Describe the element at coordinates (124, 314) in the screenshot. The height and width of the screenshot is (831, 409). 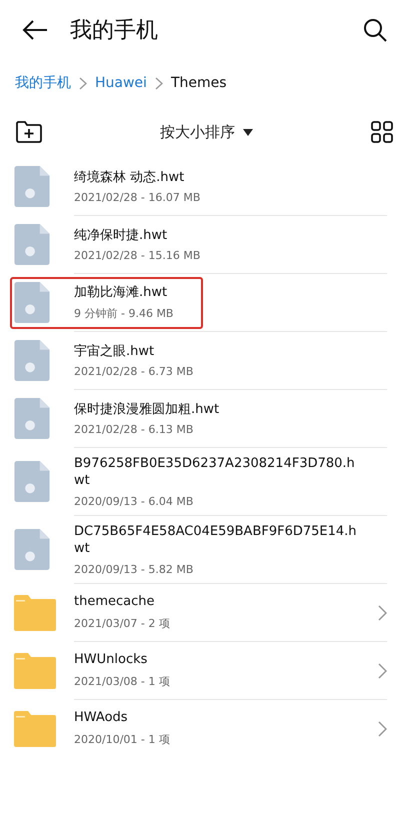
I see `file-meta: 9 分钟前 - 9.46 MB` at that location.